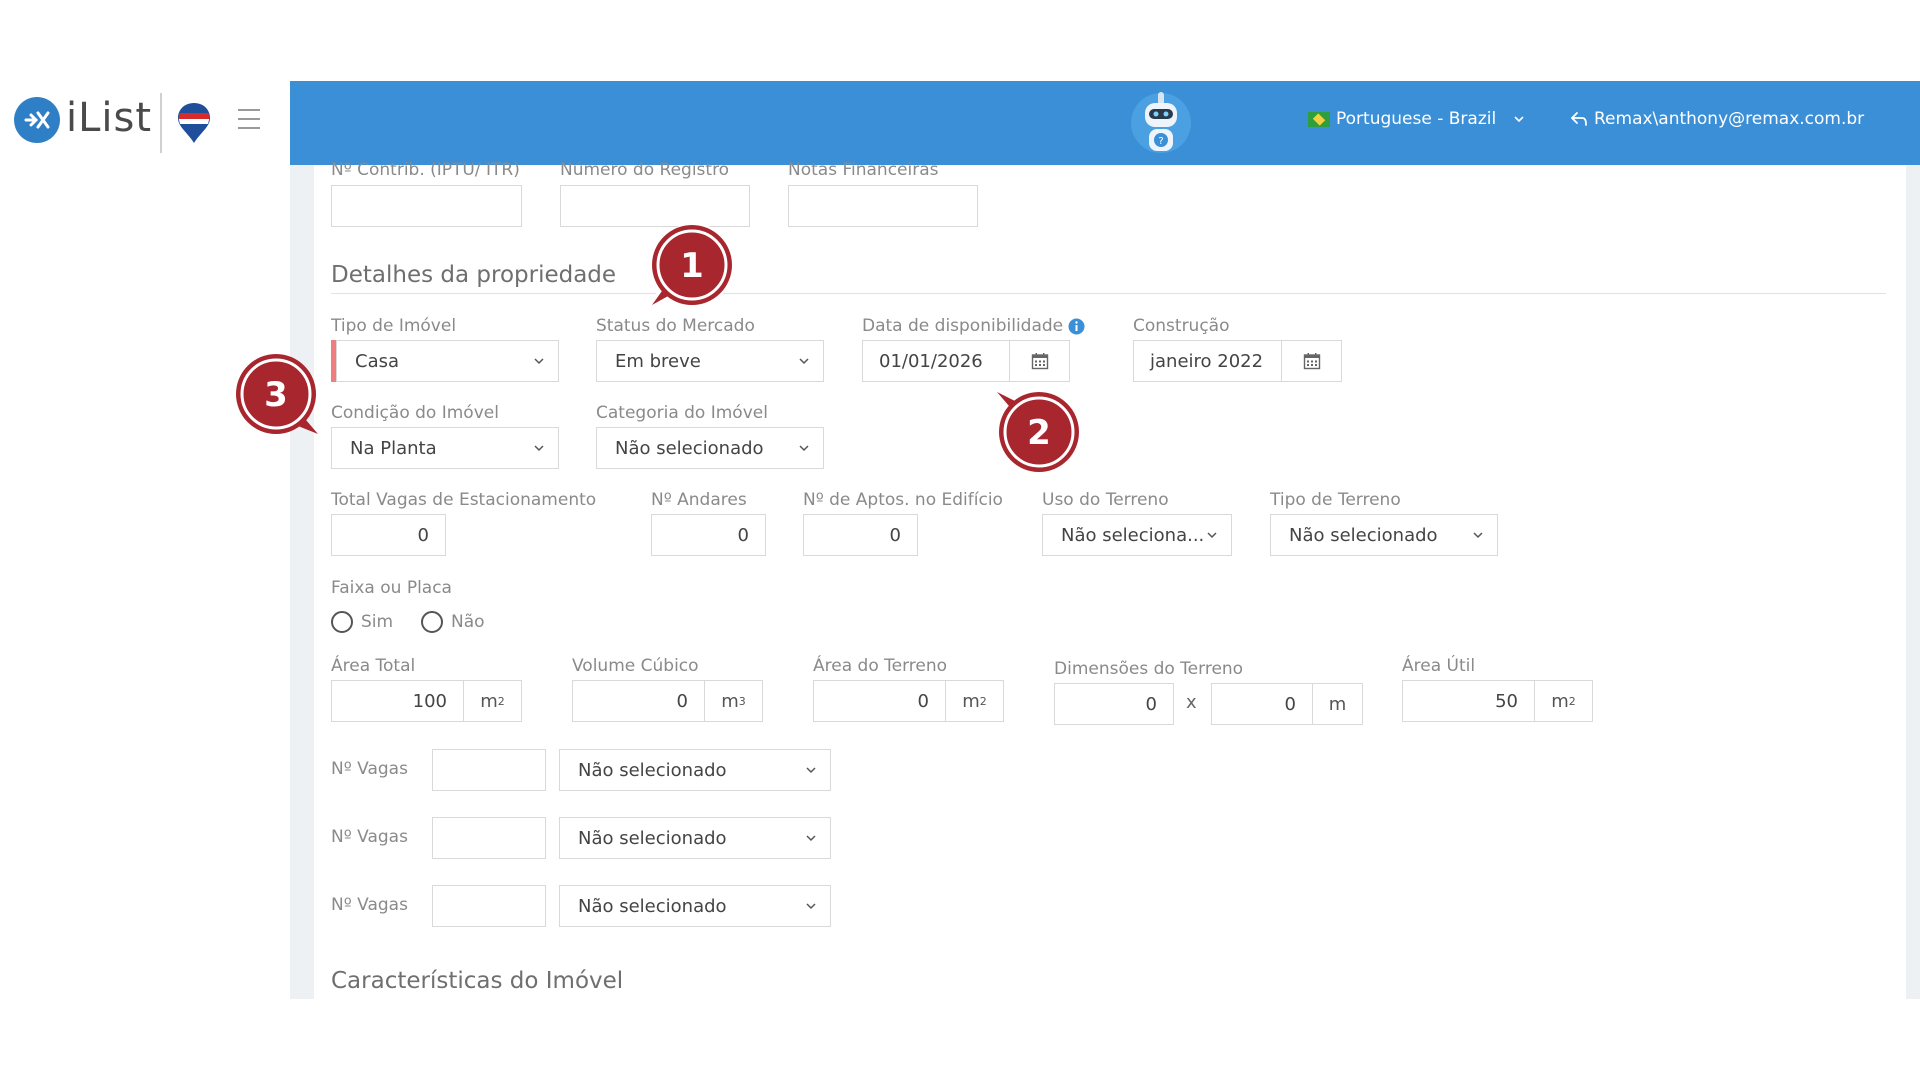 Image resolution: width=1920 pixels, height=1080 pixels. Describe the element at coordinates (377, 622) in the screenshot. I see `radio-sim-label: Sim` at that location.